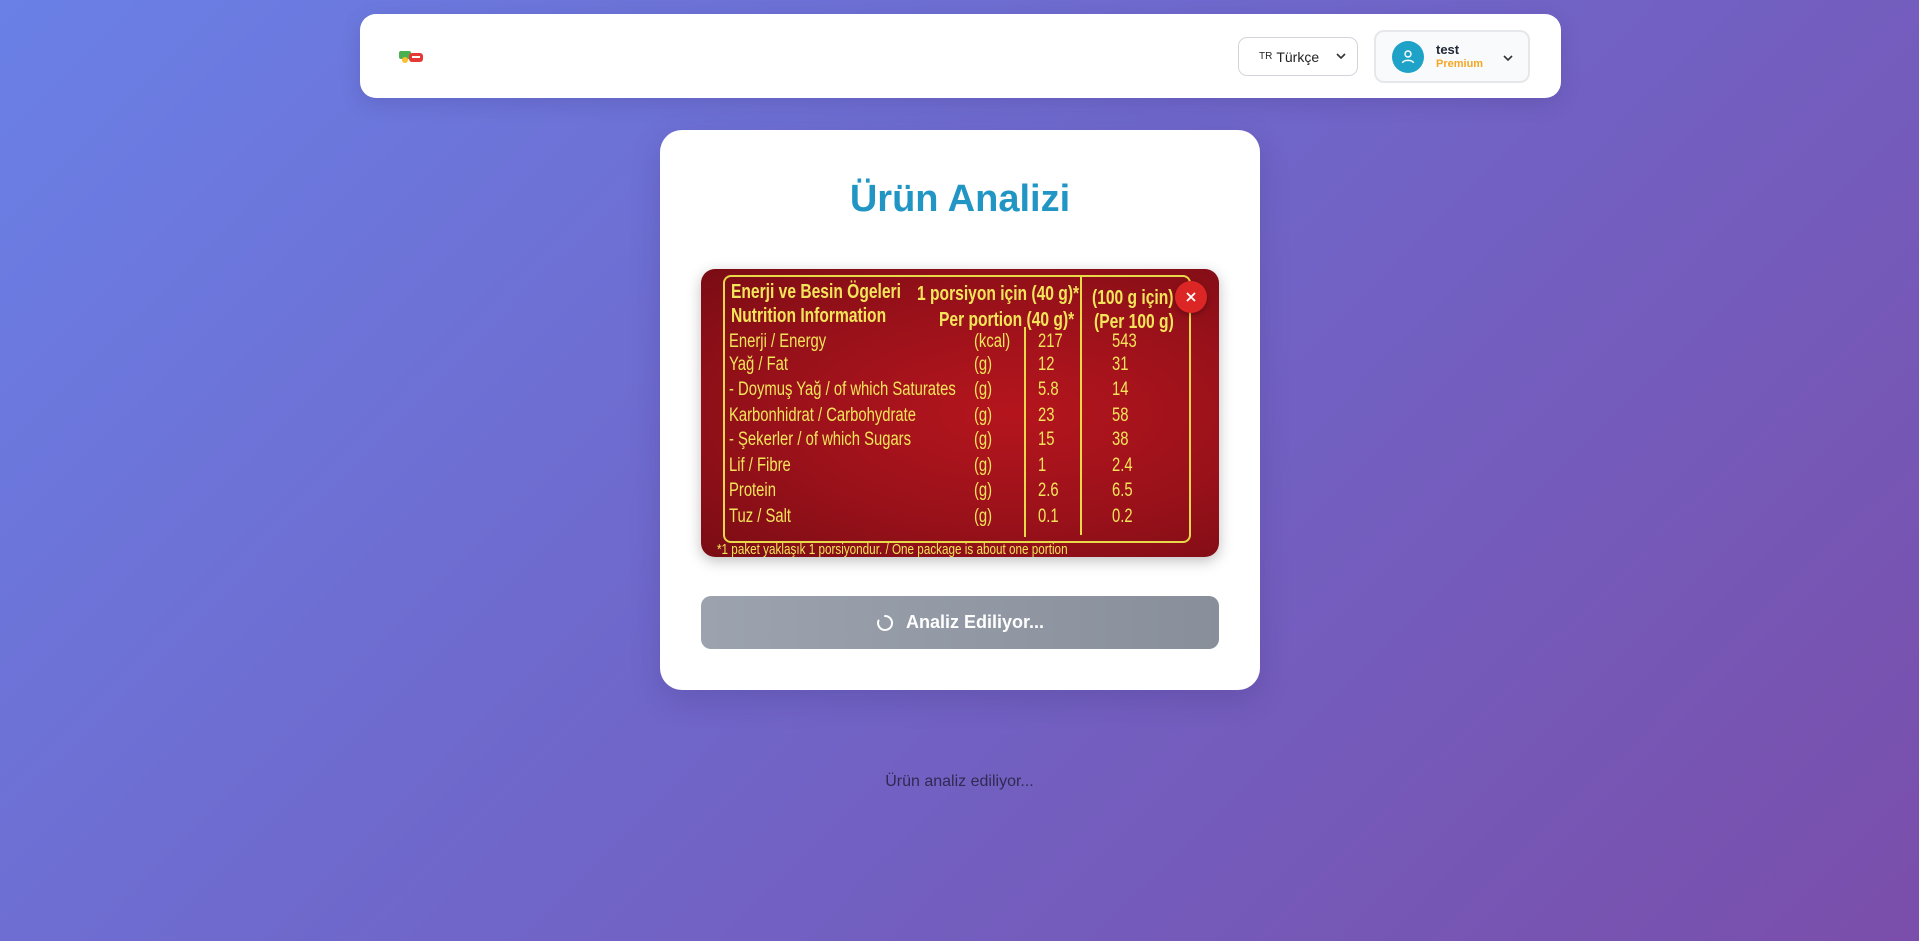 This screenshot has height=941, width=1919. What do you see at coordinates (1050, 341) in the screenshot?
I see `nutrient-portion-value: 217` at bounding box center [1050, 341].